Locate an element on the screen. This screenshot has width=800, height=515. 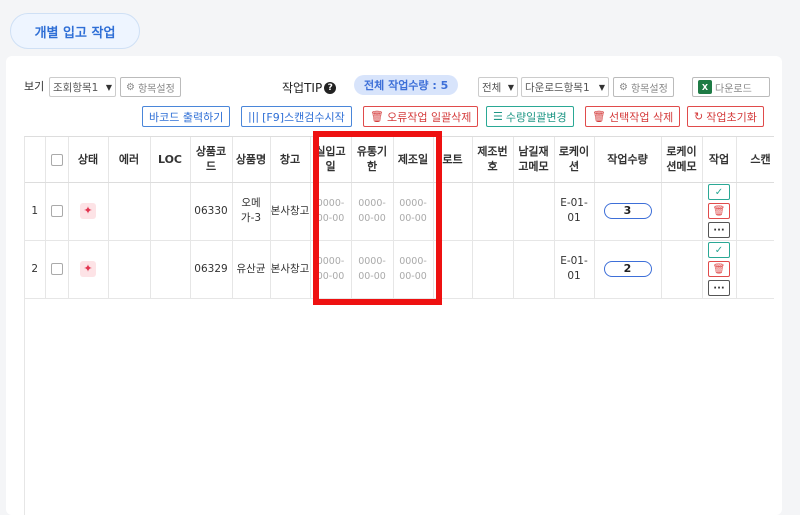
item-settings-button: ⚙ 항목설정 is located at coordinates (150, 87).